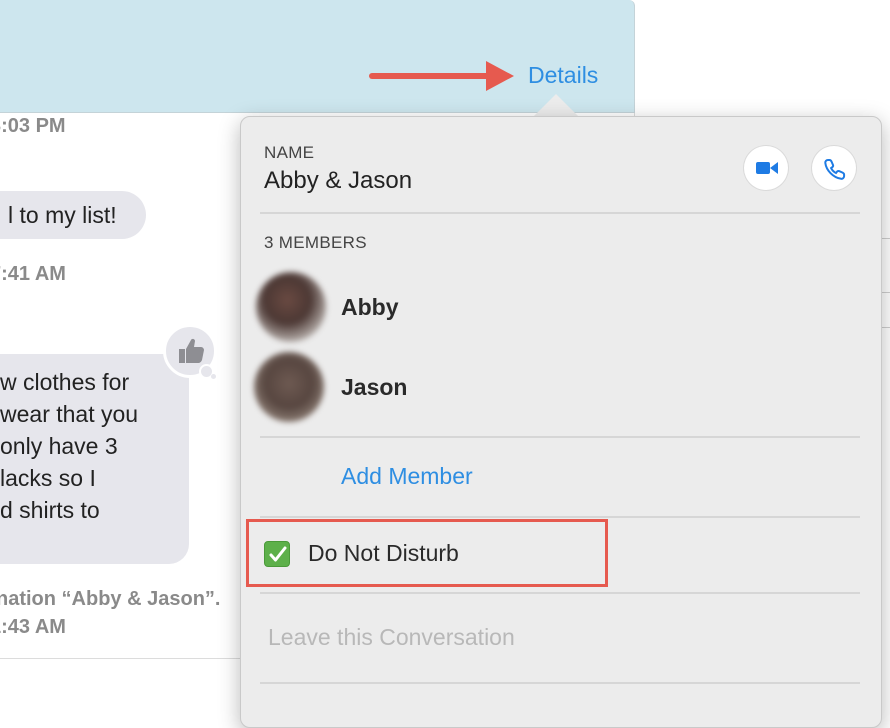  Describe the element at coordinates (33, 627) in the screenshot. I see `timestamp: 1:43 AM` at that location.